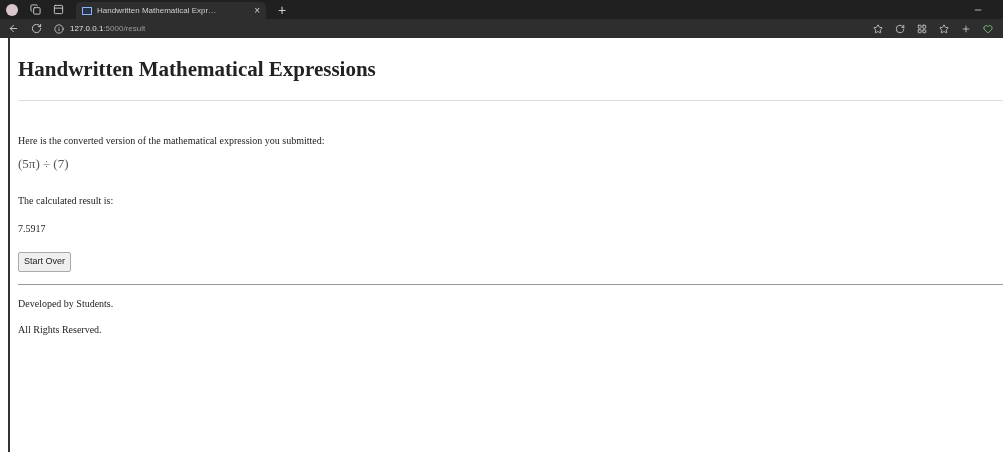  I want to click on url-text: 127.0.0.1:5000/result, so click(108, 28).